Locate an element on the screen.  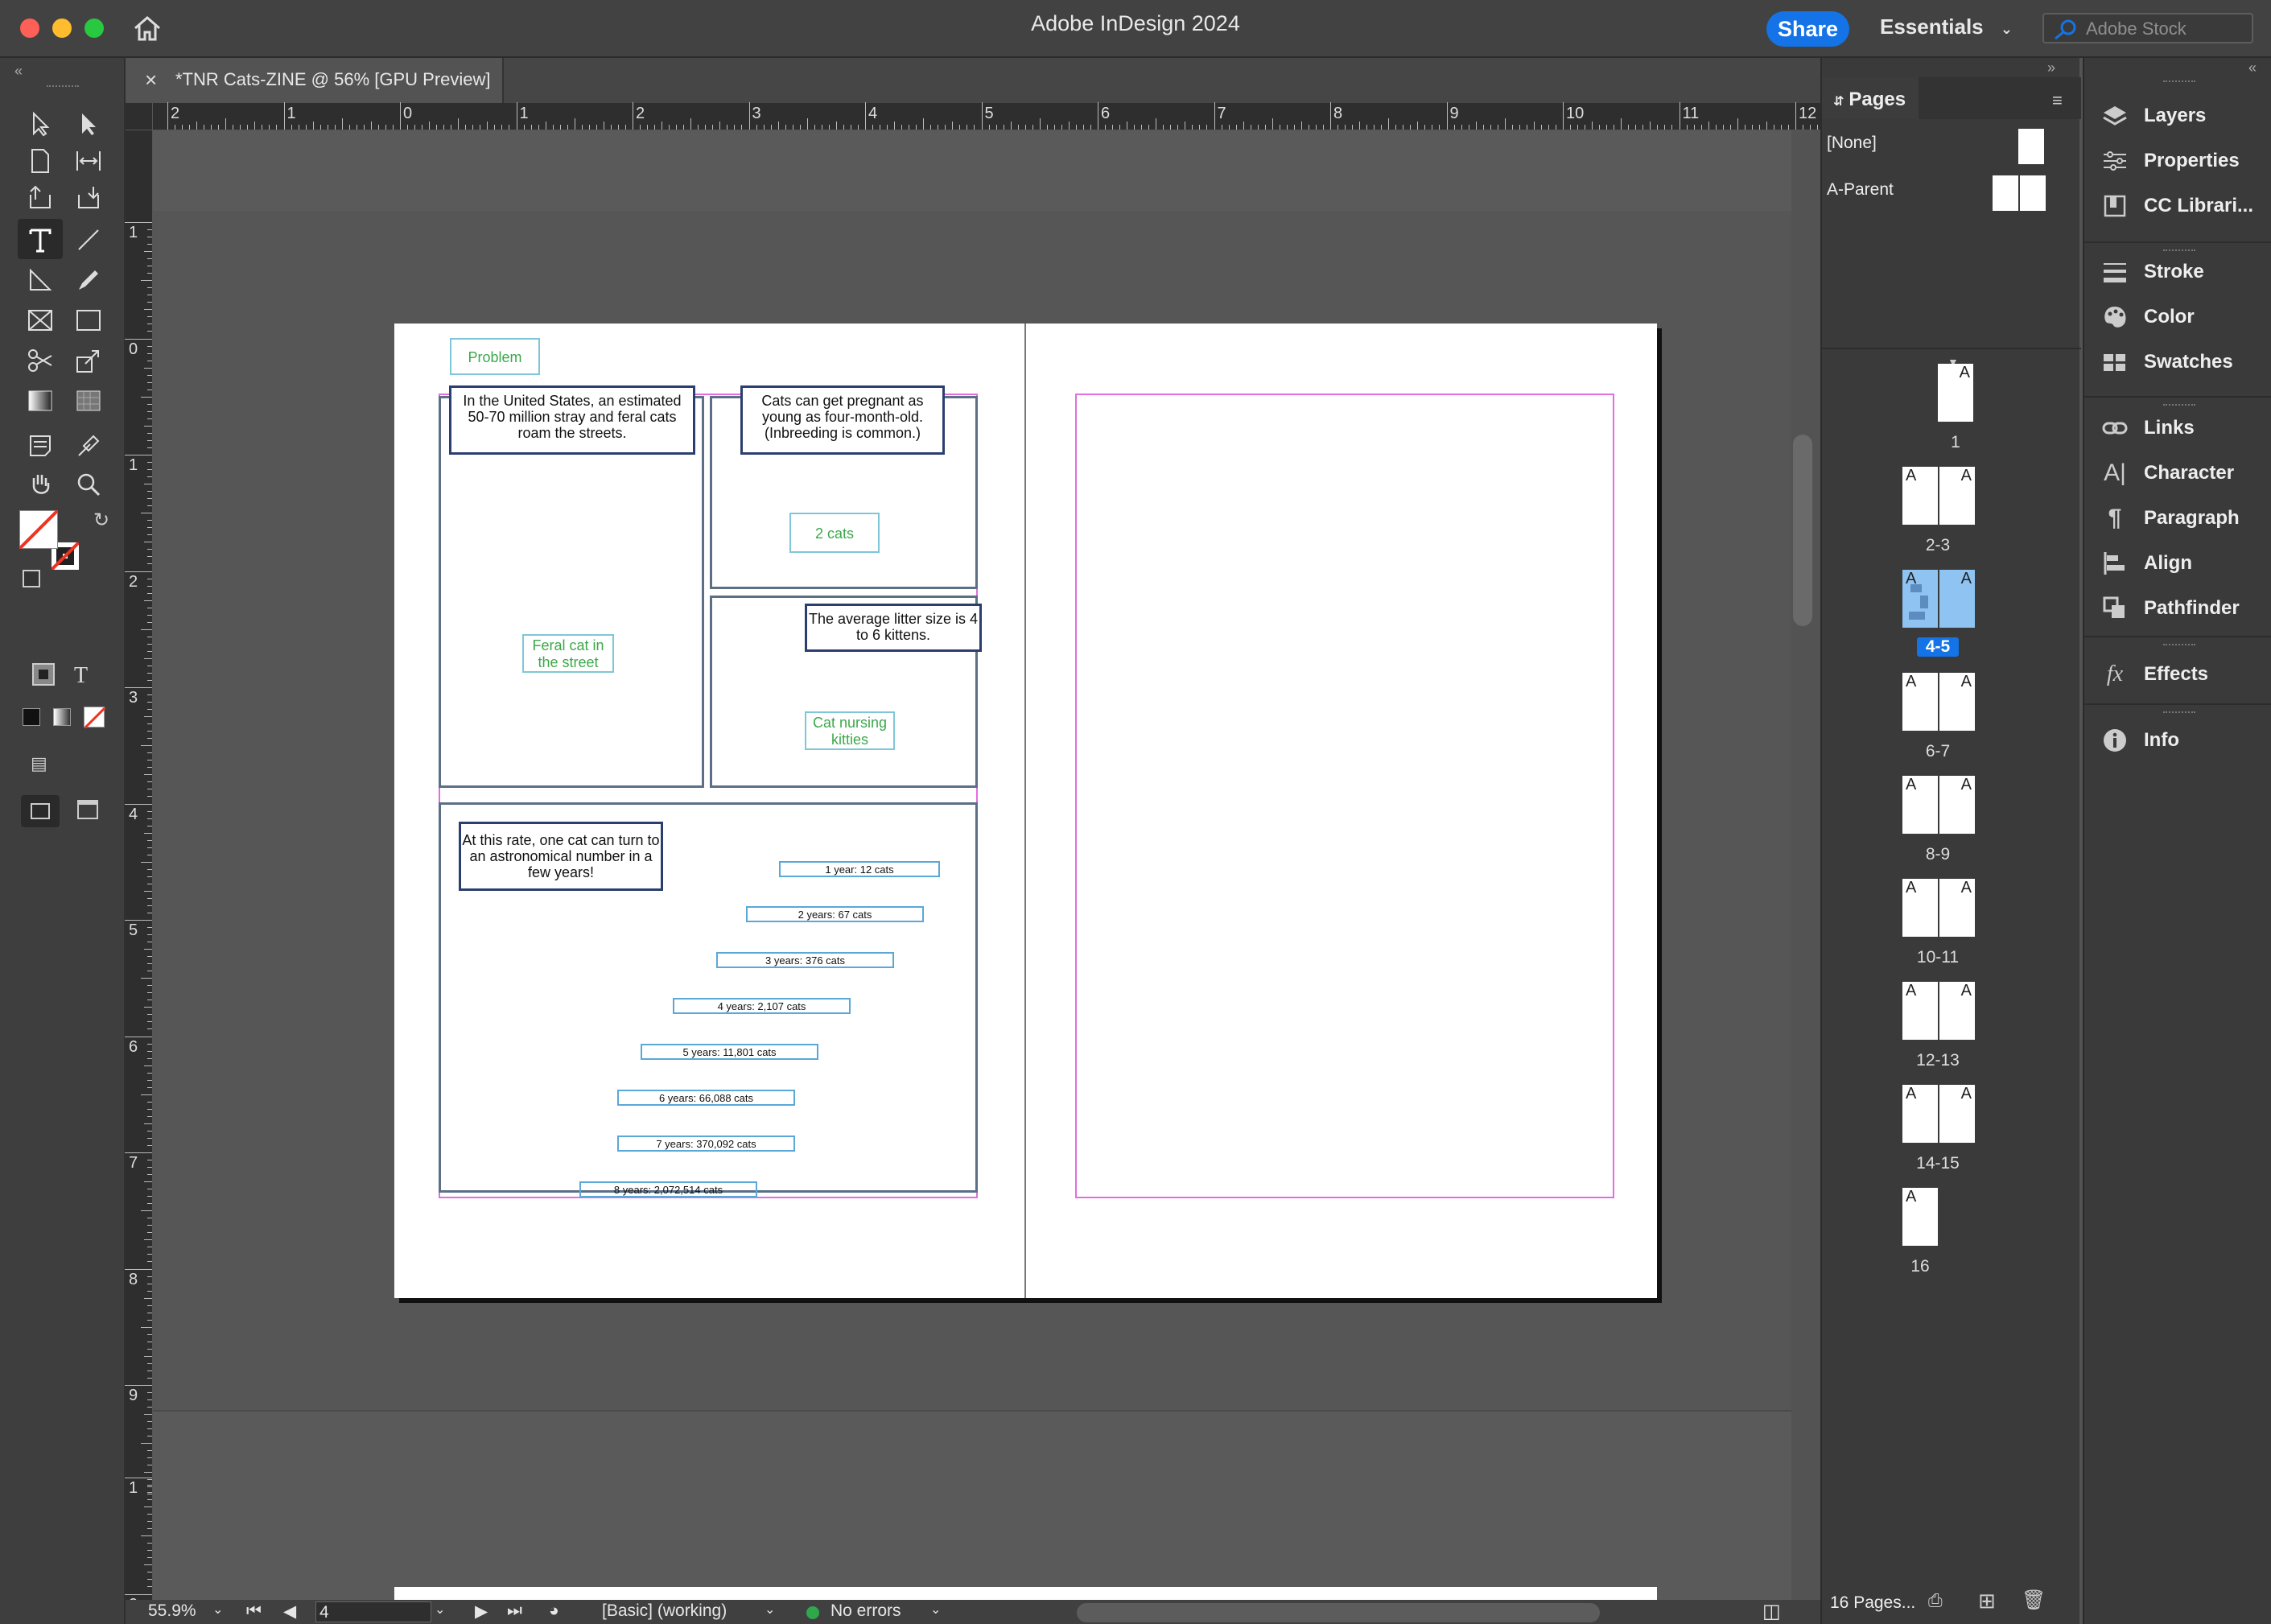
first-page-icon: ⏮ is located at coordinates (254, 1611).